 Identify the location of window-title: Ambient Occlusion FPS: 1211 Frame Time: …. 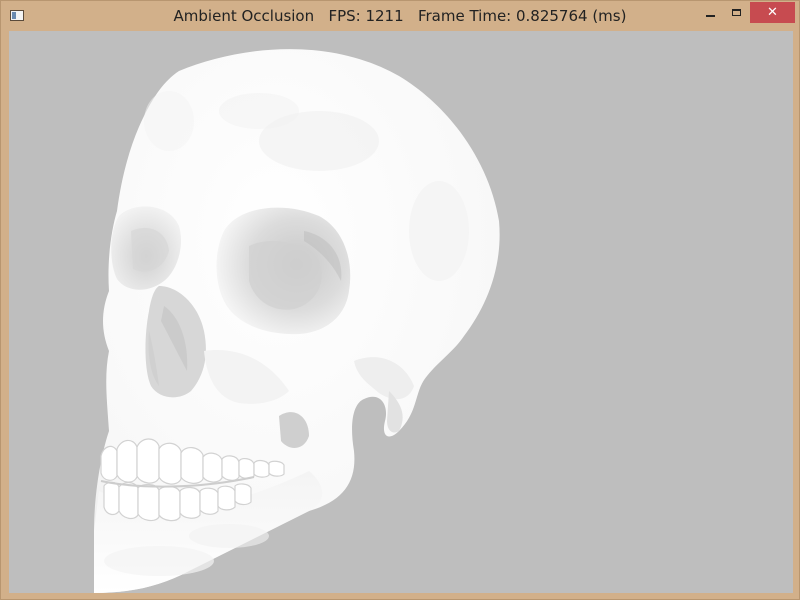
(400, 16).